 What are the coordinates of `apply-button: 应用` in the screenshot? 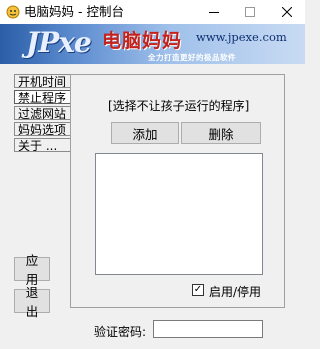 It's located at (32, 270).